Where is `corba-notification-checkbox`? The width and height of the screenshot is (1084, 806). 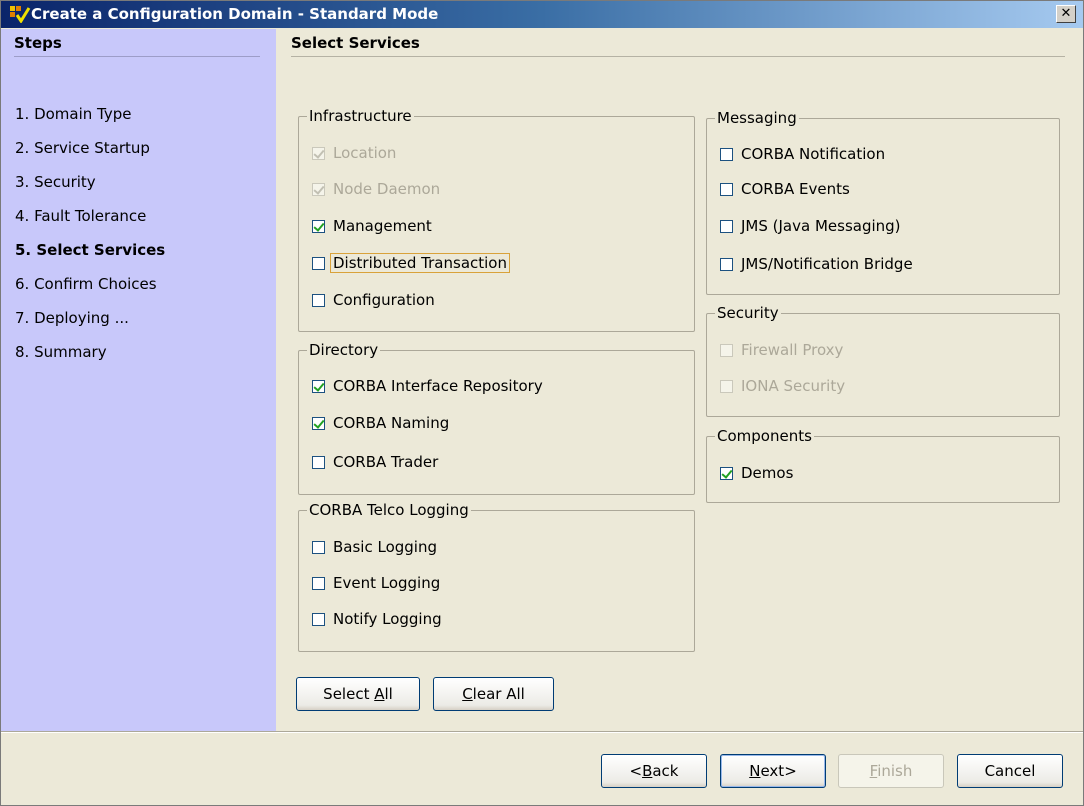 corba-notification-checkbox is located at coordinates (726, 154).